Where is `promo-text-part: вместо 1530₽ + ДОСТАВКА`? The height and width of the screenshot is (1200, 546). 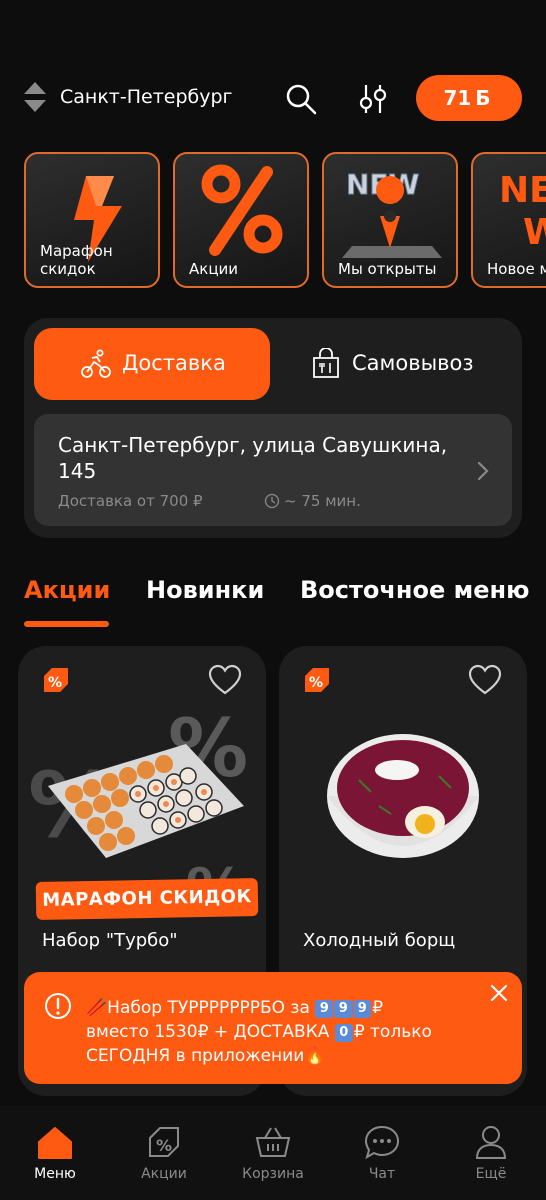
promo-text-part: вместо 1530₽ + ДОСТАВКА is located at coordinates (210, 1032).